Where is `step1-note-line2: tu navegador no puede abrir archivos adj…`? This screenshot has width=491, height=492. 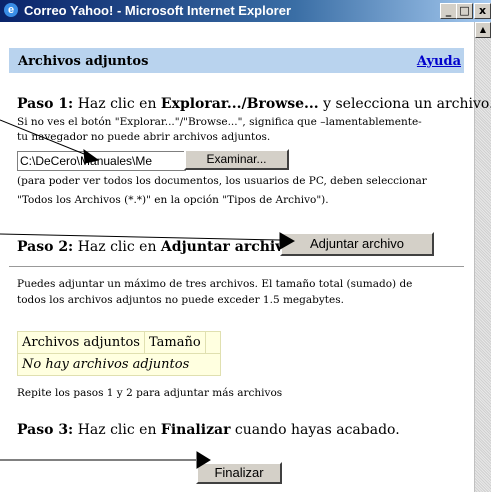 step1-note-line2: tu navegador no puede abrir archivos adj… is located at coordinates (144, 137).